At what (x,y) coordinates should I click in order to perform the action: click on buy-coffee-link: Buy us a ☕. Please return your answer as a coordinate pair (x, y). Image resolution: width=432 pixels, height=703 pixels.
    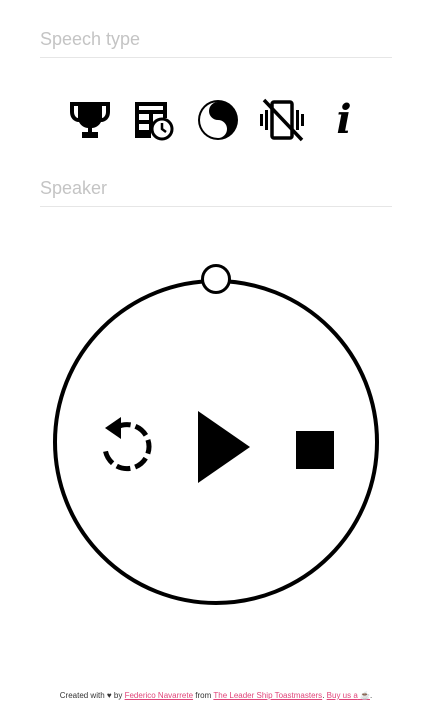
    Looking at the image, I should click on (348, 695).